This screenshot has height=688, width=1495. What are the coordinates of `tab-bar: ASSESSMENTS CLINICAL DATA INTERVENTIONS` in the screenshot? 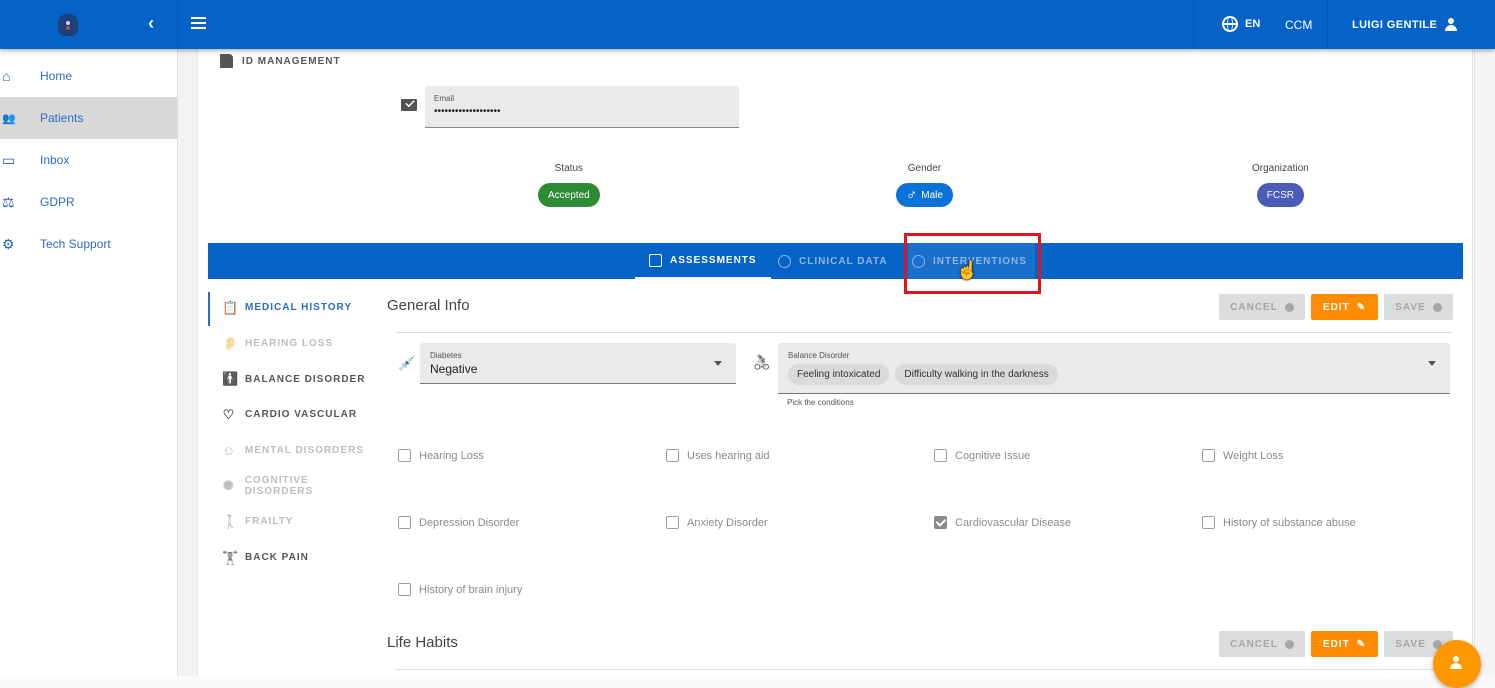 It's located at (835, 261).